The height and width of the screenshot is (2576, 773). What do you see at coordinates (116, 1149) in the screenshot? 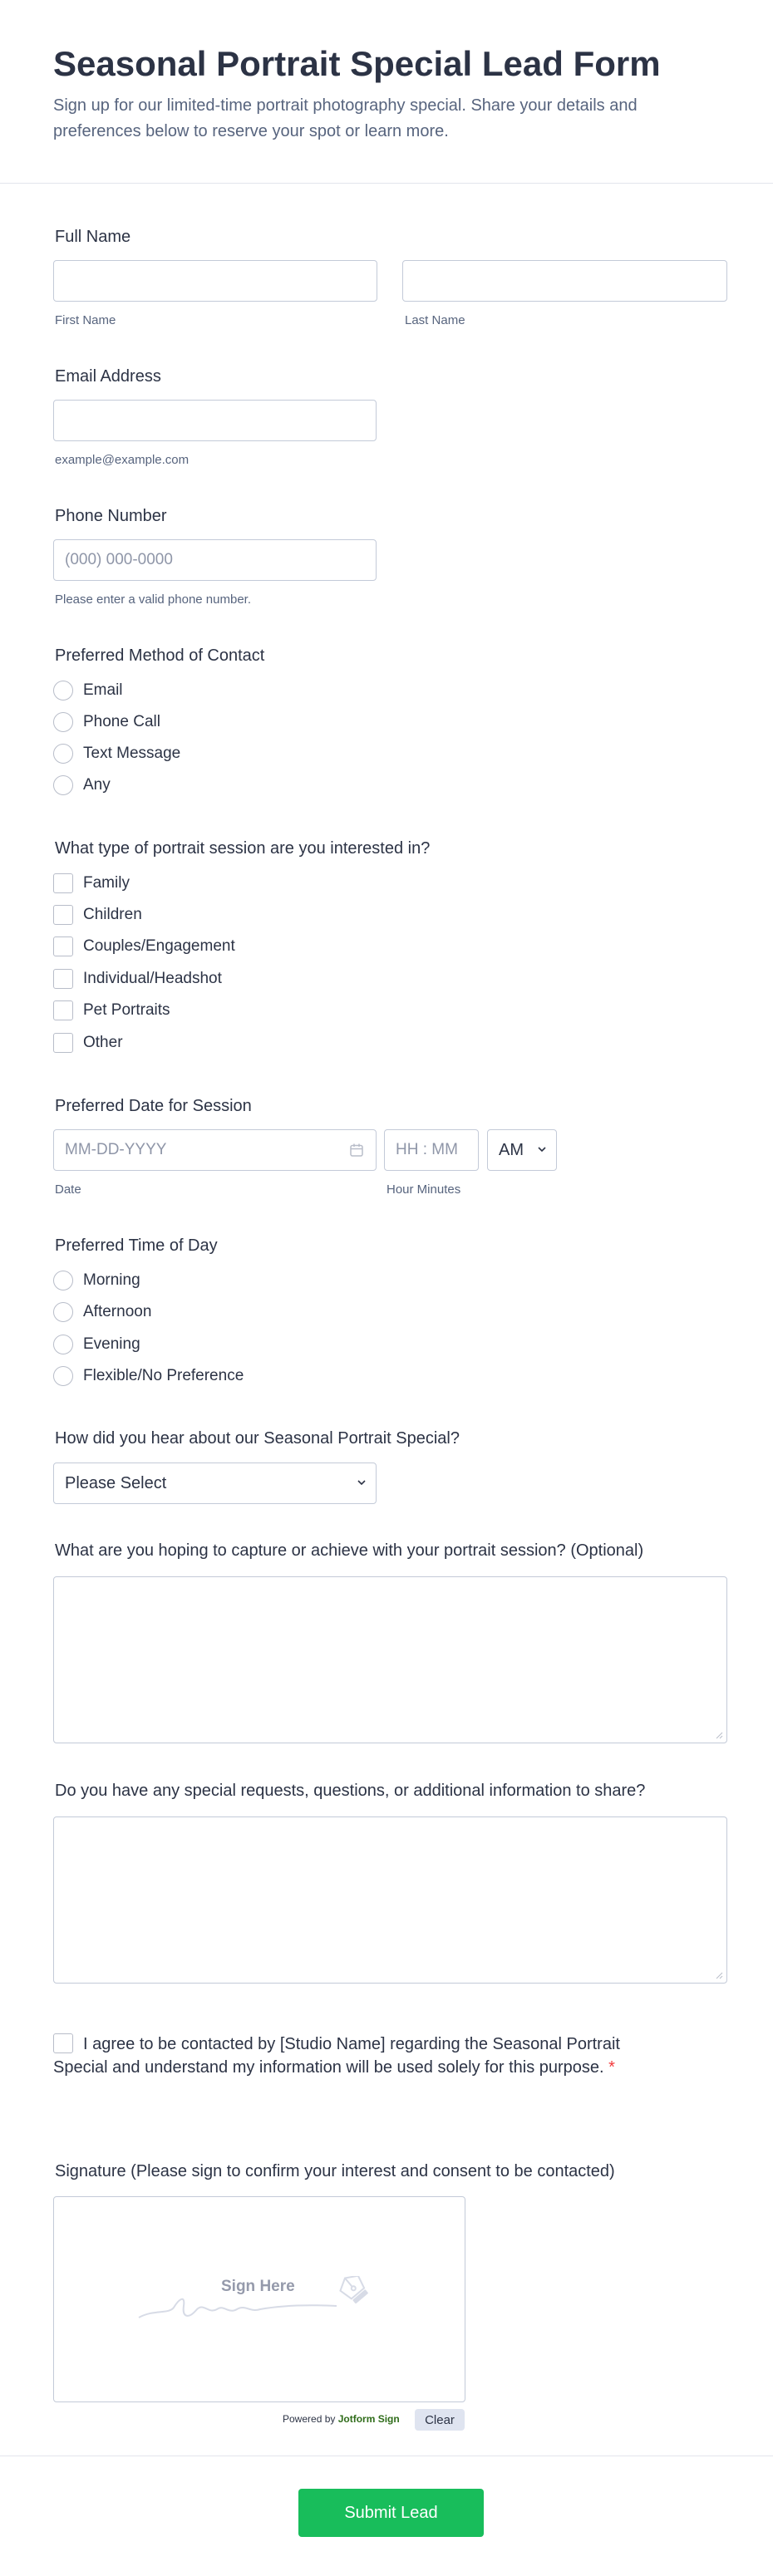
I see `date-placeholder: MM-DD-YYYY` at bounding box center [116, 1149].